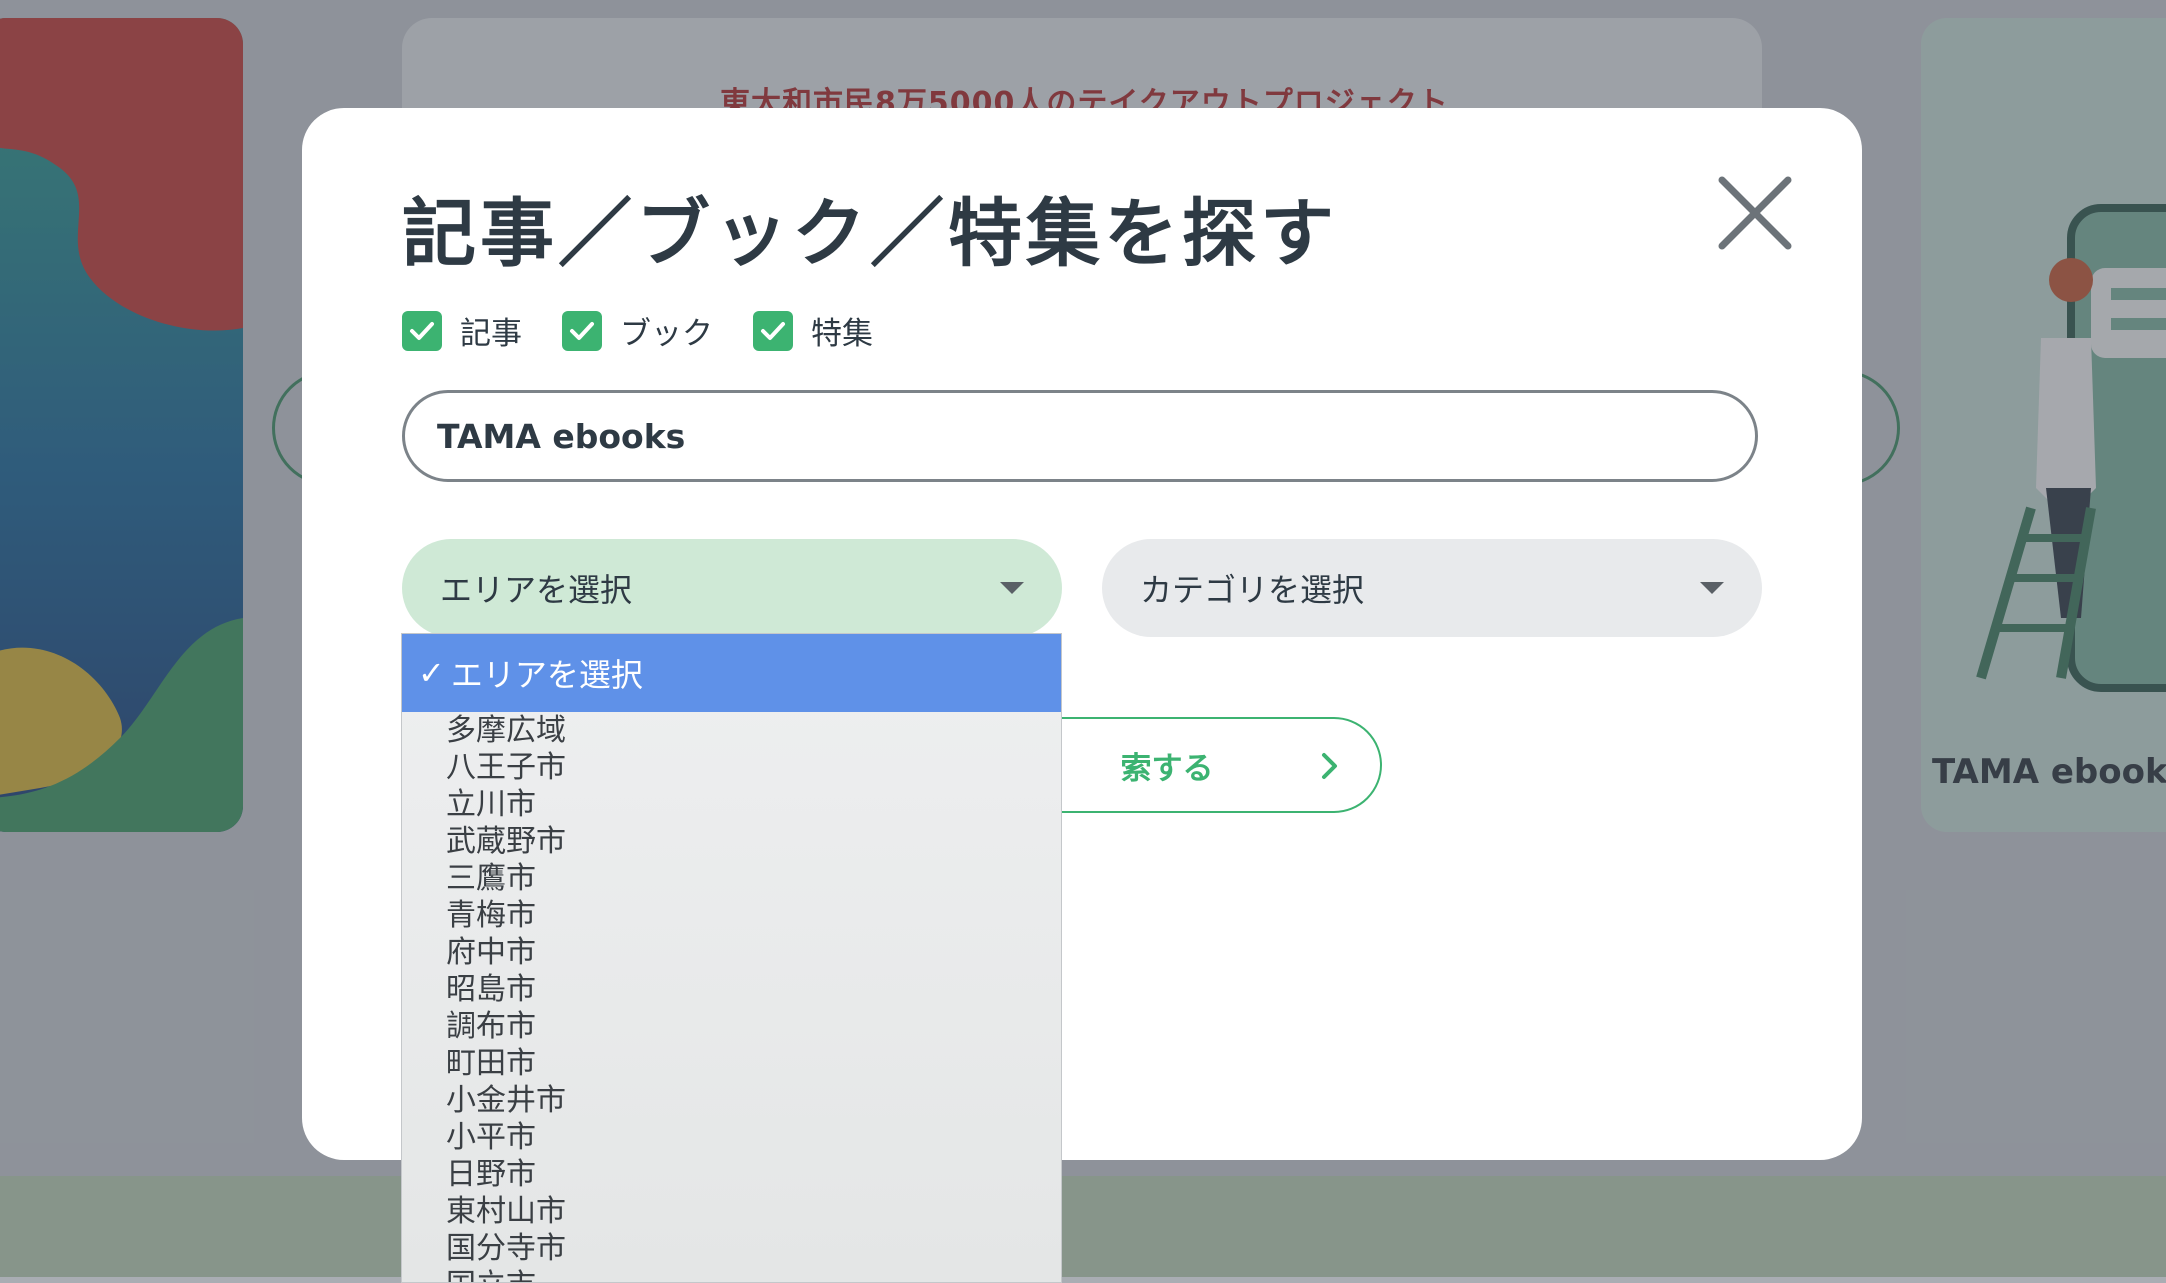  What do you see at coordinates (1329, 766) in the screenshot?
I see `chevron-right-icon` at bounding box center [1329, 766].